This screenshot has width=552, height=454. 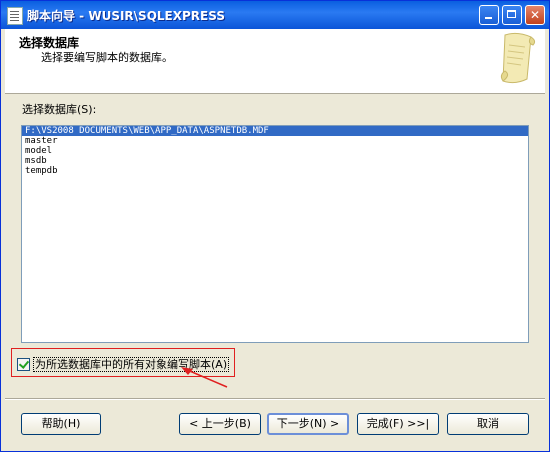 What do you see at coordinates (59, 109) in the screenshot?
I see `database-list-label: 选择数据库(S):` at bounding box center [59, 109].